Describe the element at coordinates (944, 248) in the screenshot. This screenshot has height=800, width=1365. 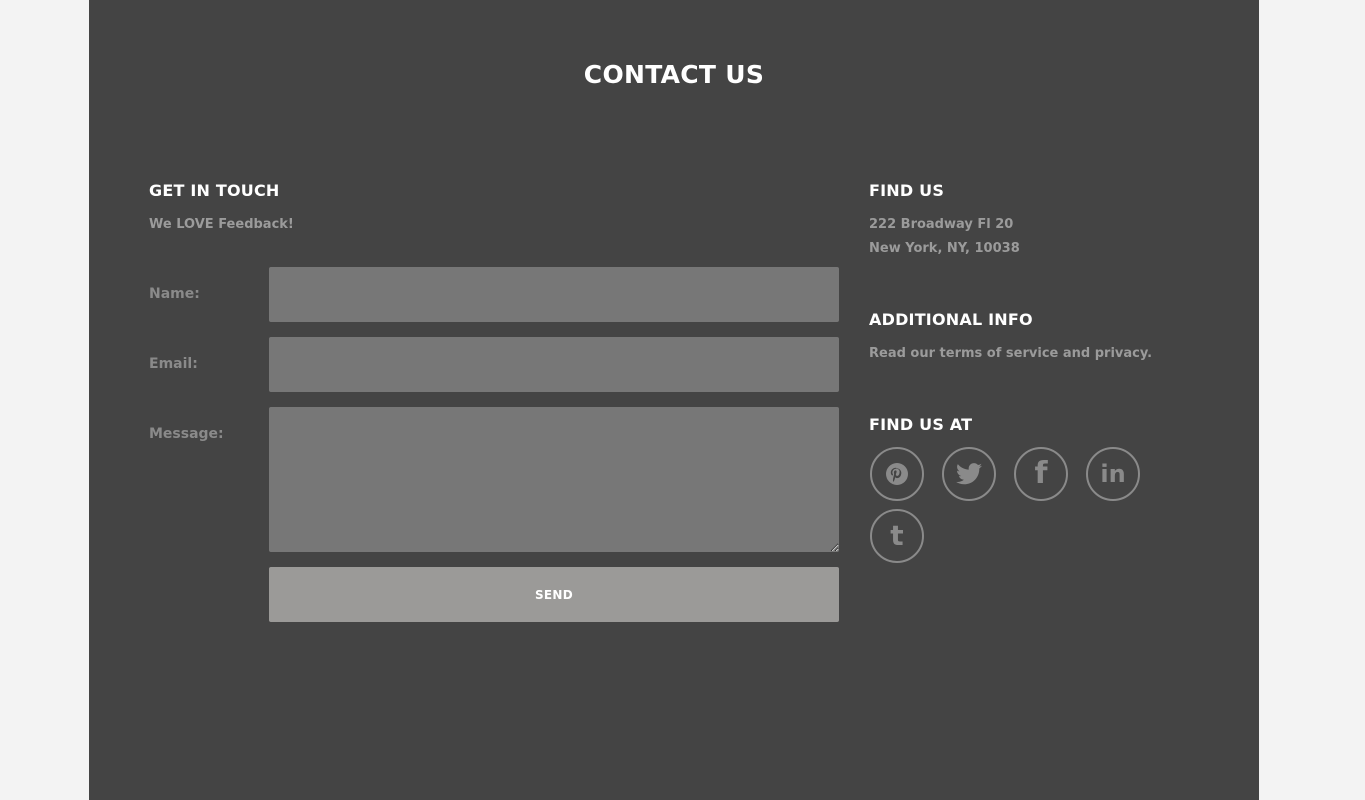
I see `address-line-2: New York, NY, 10038` at that location.